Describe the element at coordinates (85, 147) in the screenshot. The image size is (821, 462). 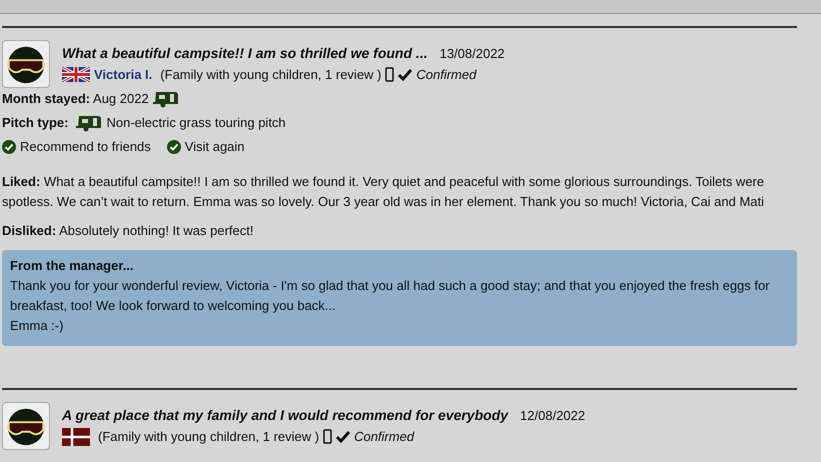
I see `recommend-item: Recommend to friends` at that location.